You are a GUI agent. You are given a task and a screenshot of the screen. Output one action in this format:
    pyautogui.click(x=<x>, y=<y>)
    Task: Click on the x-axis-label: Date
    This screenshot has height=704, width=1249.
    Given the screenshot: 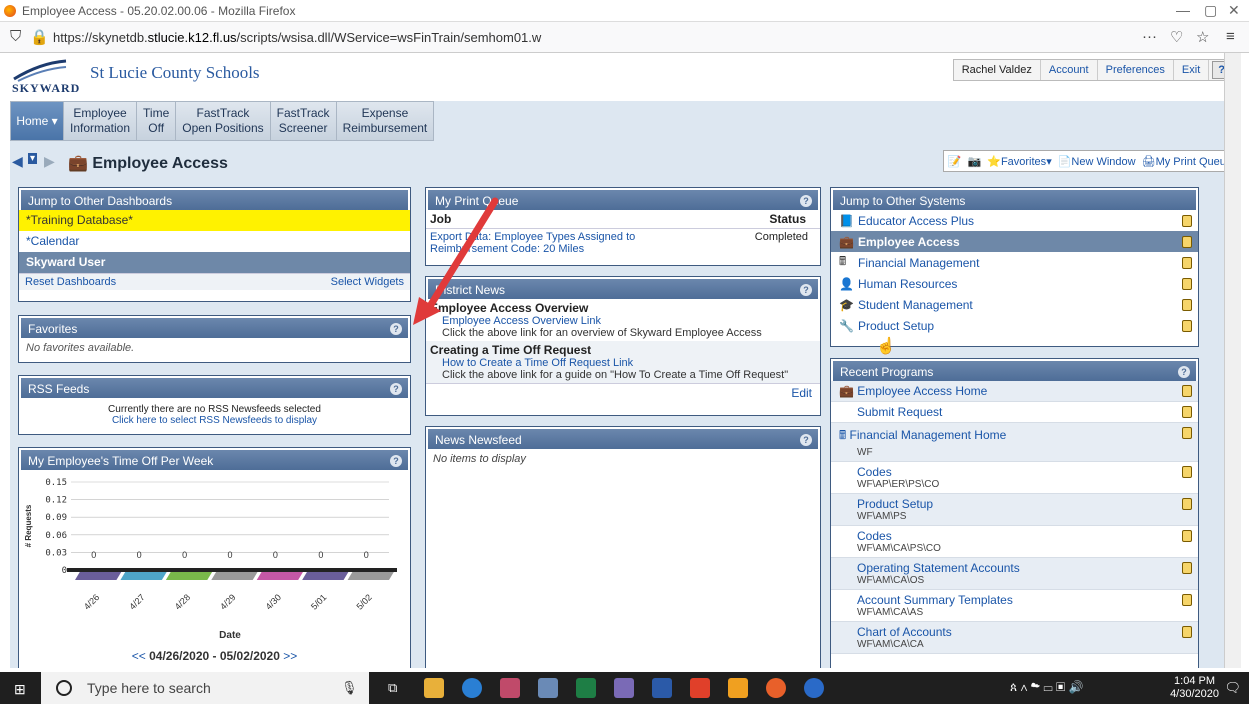 What is the action you would take?
    pyautogui.click(x=230, y=635)
    